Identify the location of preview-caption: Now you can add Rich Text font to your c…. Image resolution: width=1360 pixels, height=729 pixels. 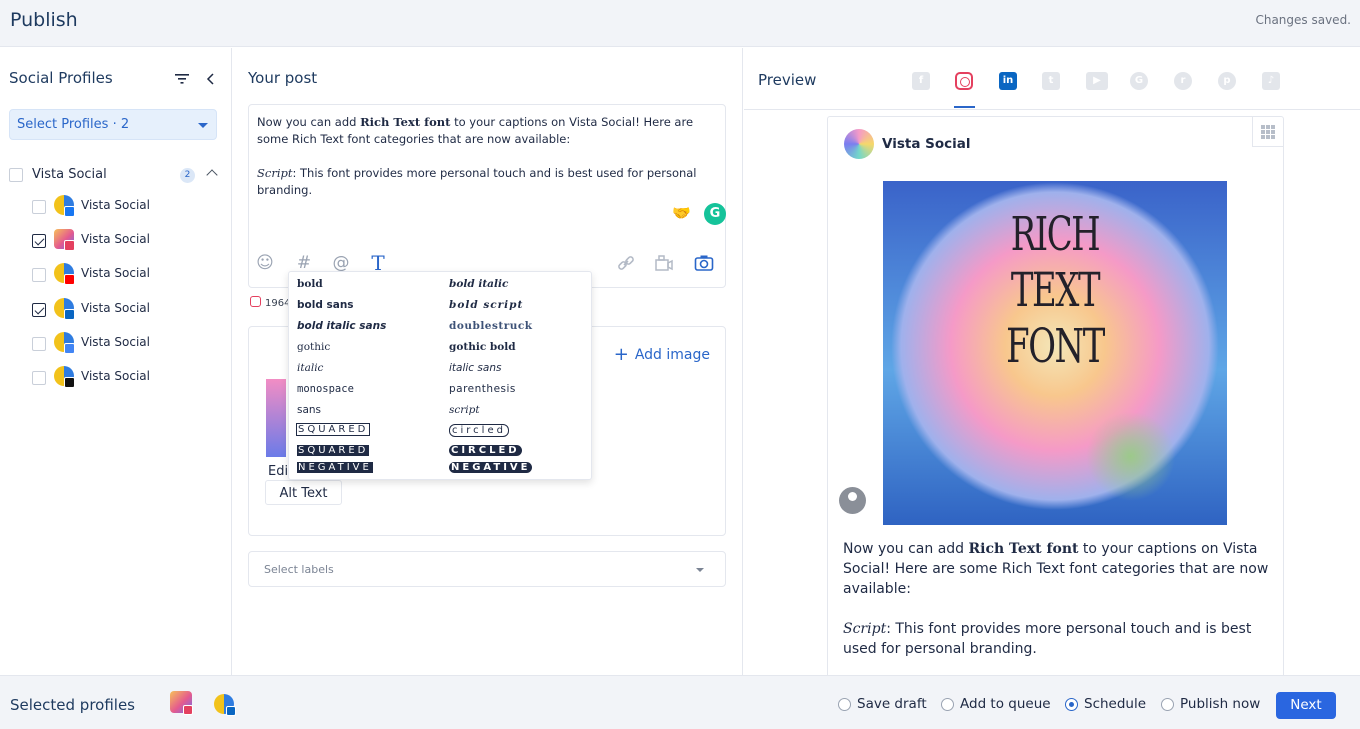
(1056, 599).